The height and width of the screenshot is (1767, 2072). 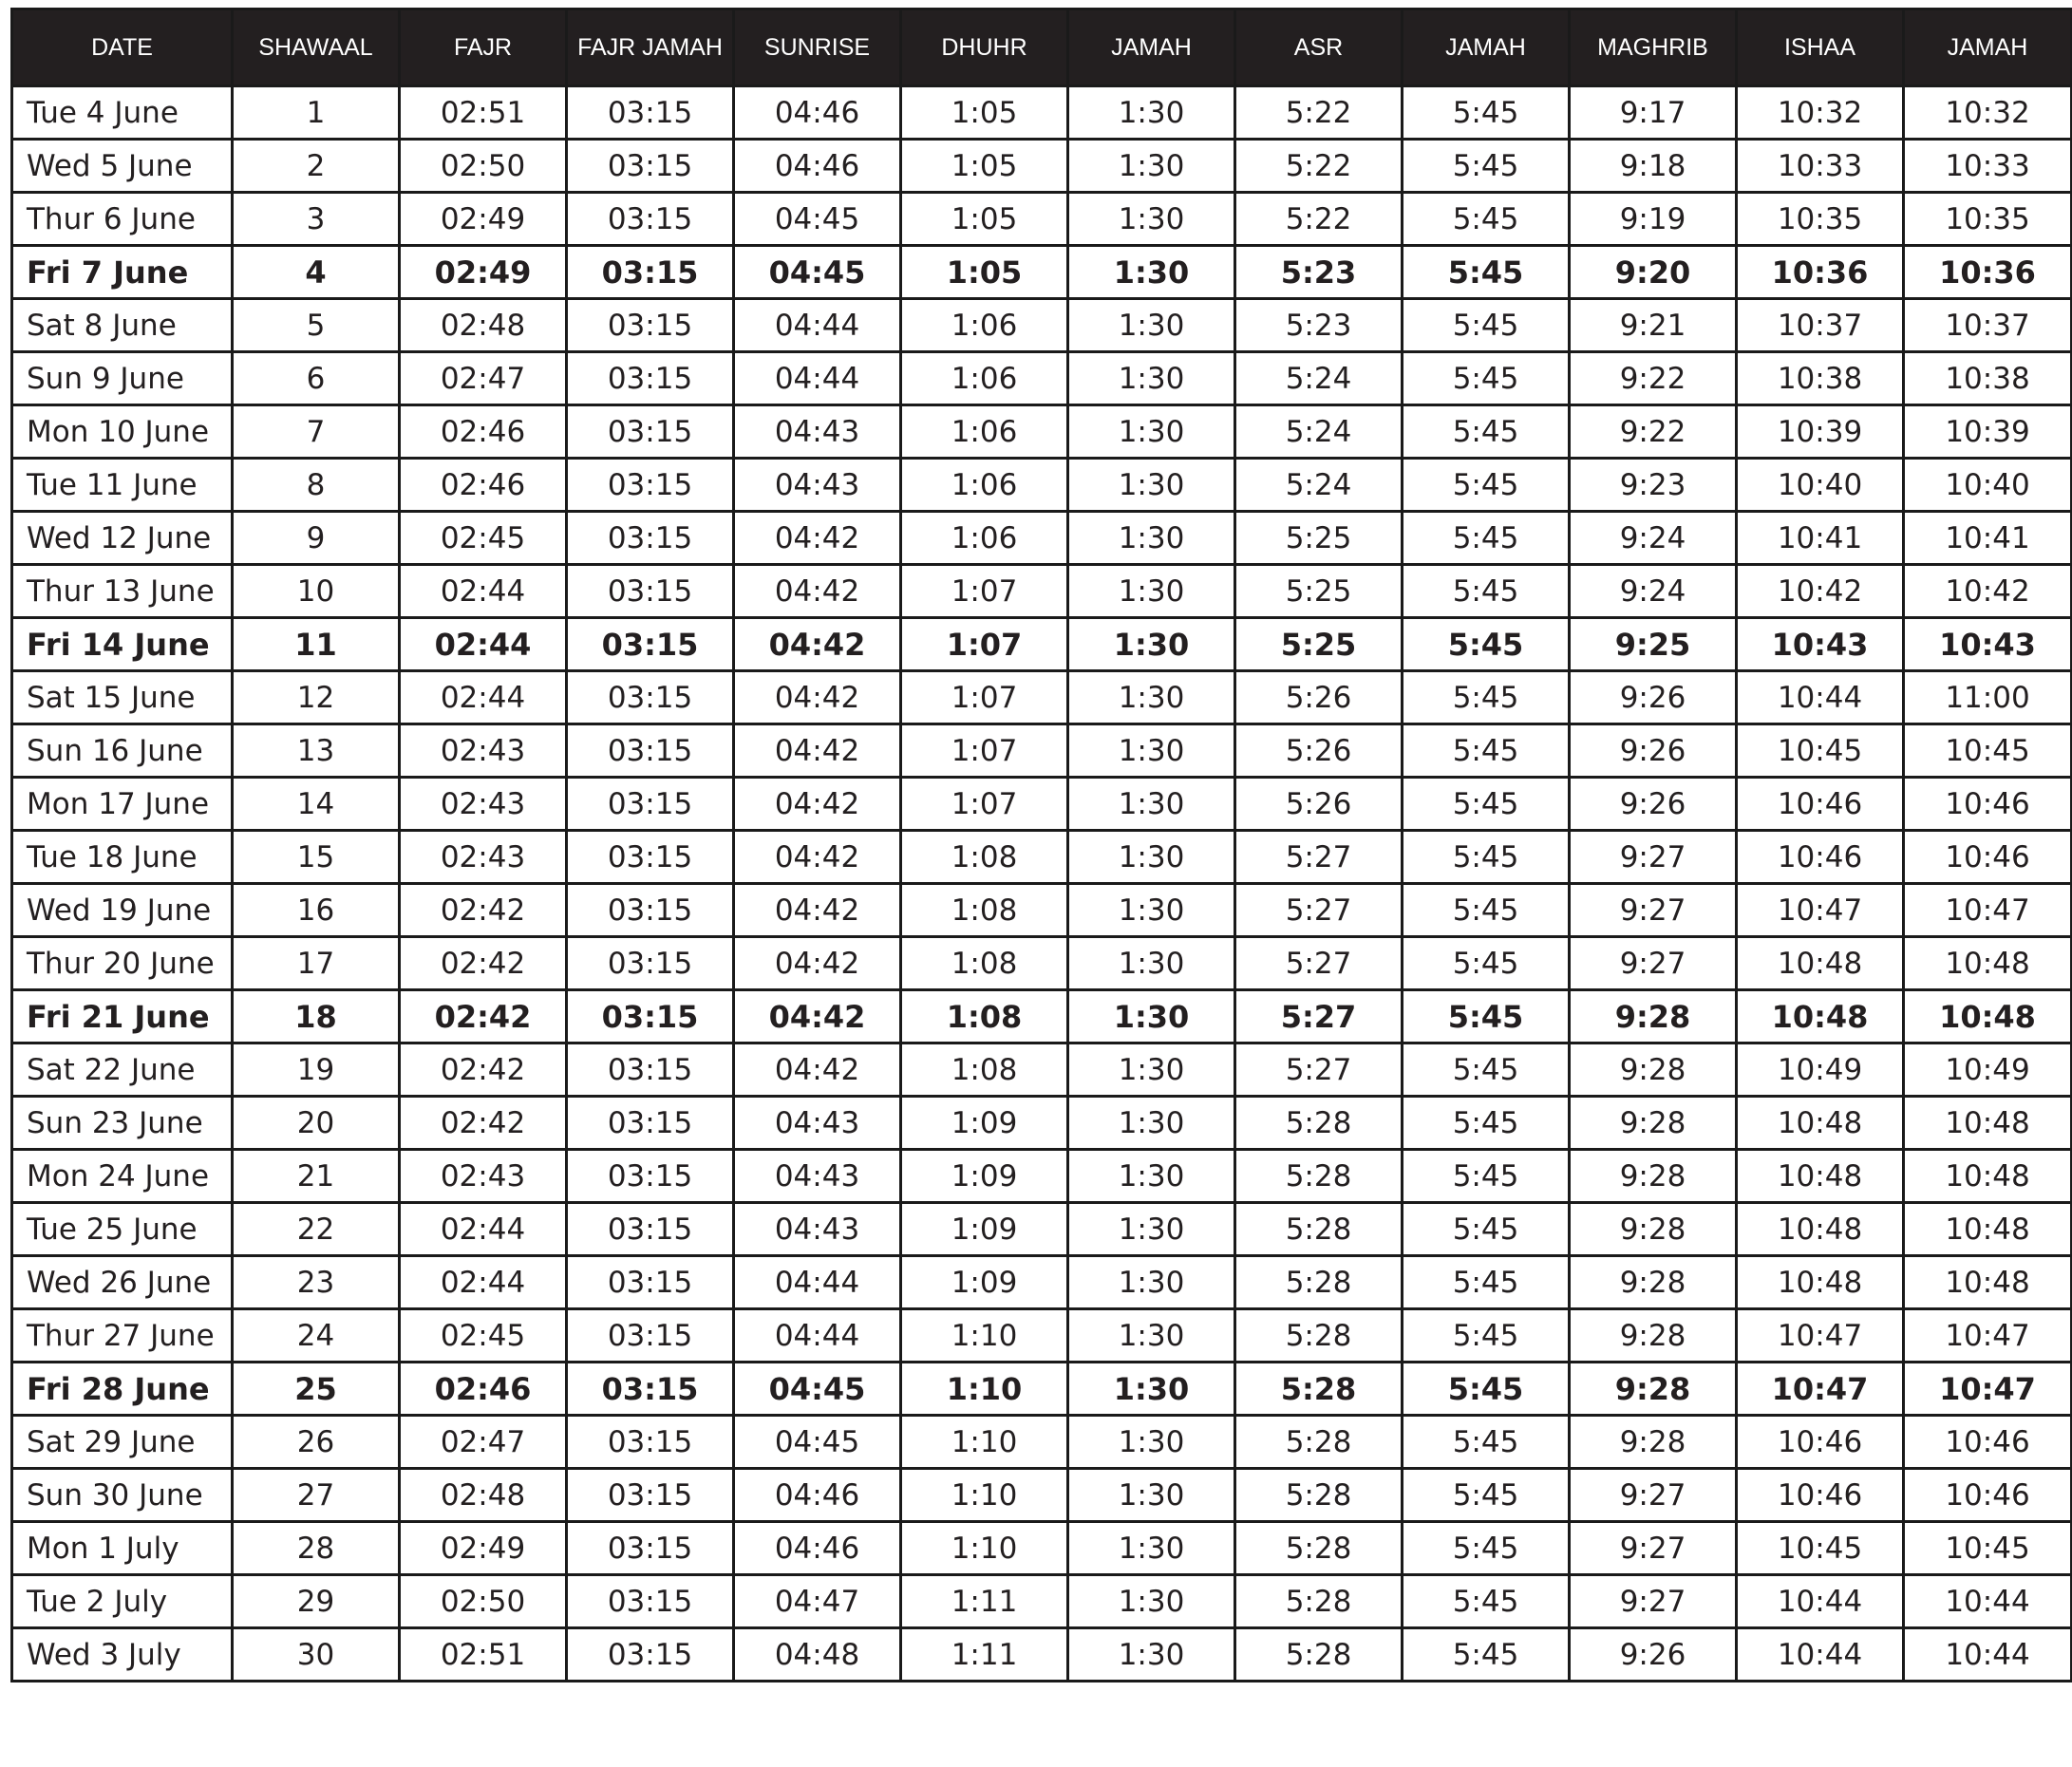 I want to click on date-cell: Sat 8 June, so click(x=122, y=325).